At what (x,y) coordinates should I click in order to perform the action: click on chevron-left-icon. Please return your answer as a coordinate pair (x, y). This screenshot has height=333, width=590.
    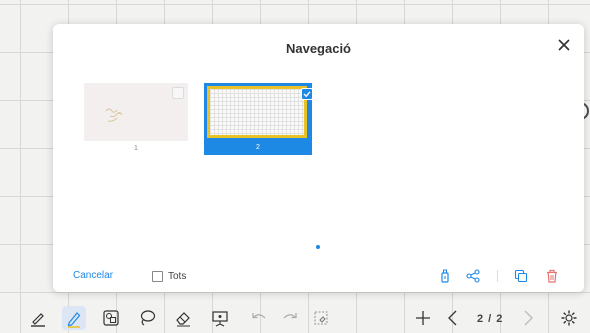
    Looking at the image, I should click on (452, 318).